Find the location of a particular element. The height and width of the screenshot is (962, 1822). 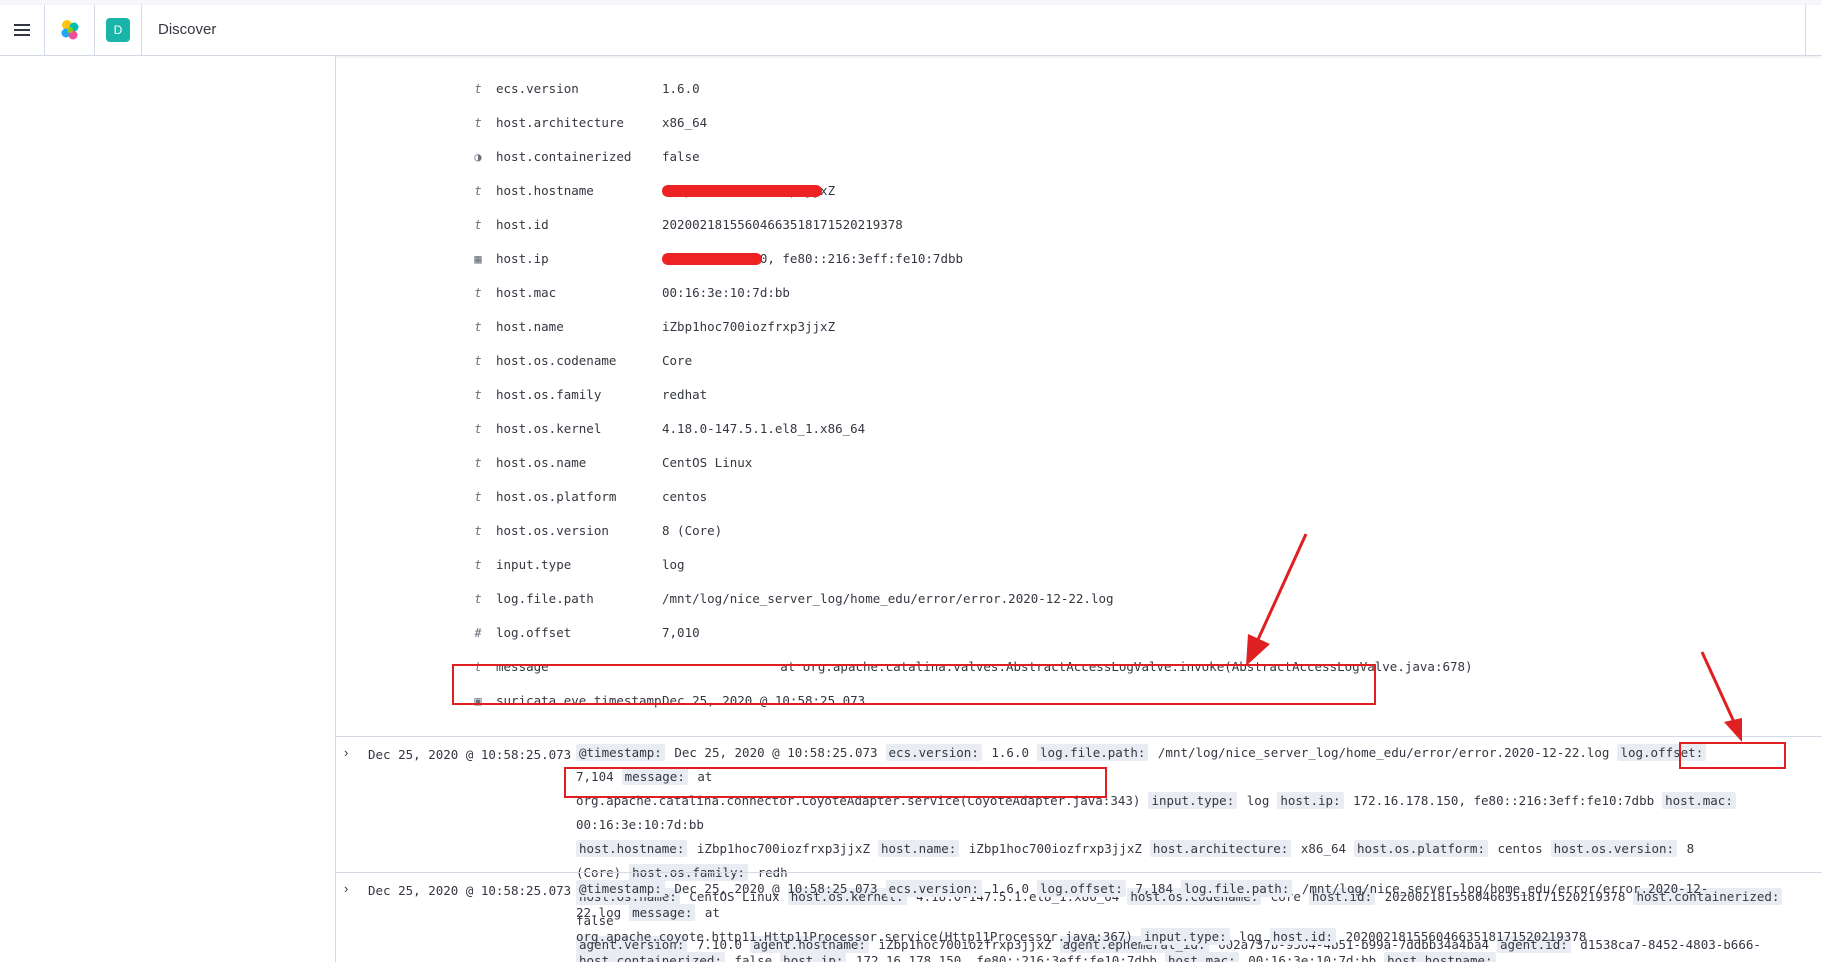

field-row: # log.offset 7,010 is located at coordinates (1079, 633).